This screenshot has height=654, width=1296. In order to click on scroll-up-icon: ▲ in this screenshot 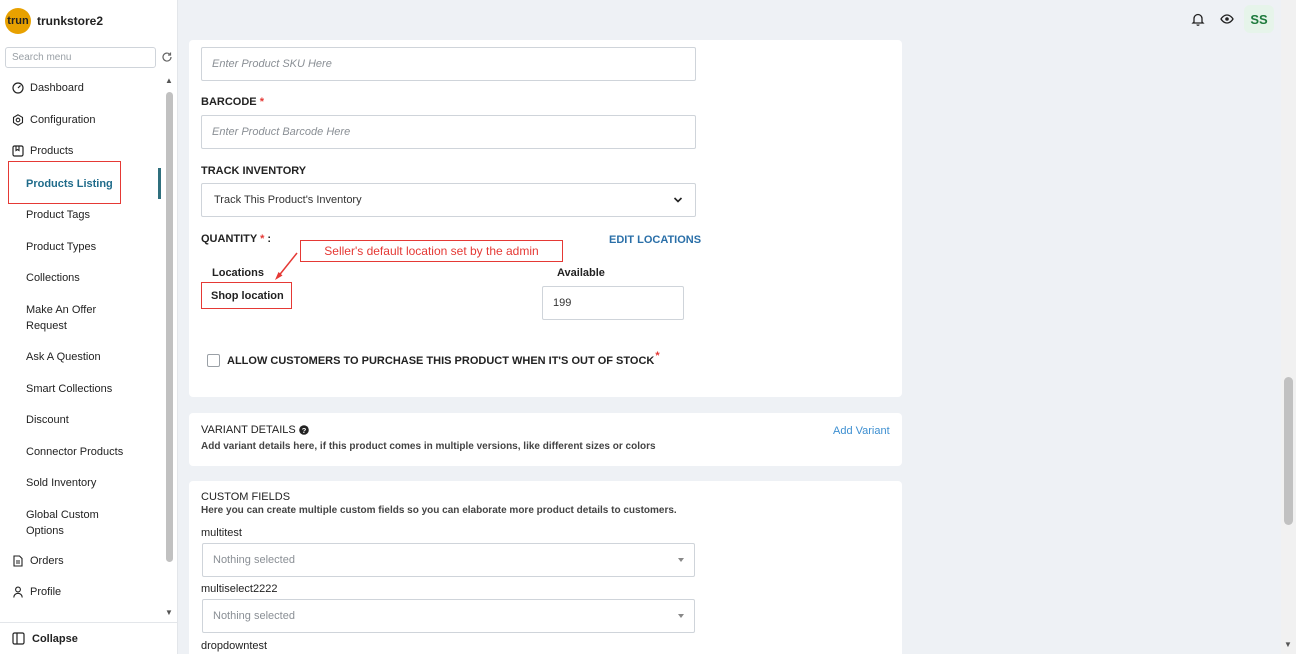, I will do `click(169, 80)`.